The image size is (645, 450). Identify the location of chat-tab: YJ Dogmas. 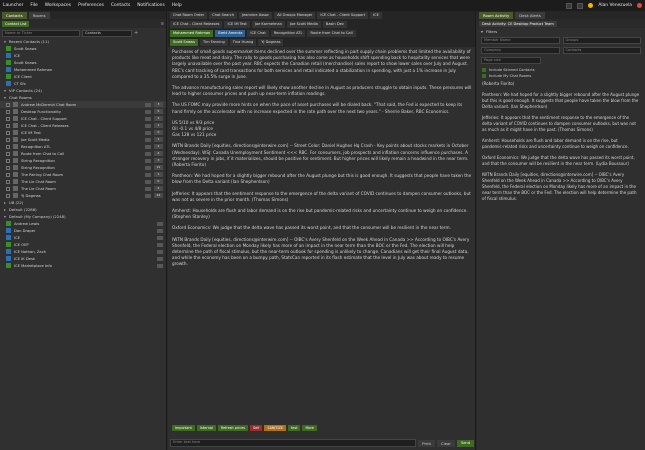
(271, 42).